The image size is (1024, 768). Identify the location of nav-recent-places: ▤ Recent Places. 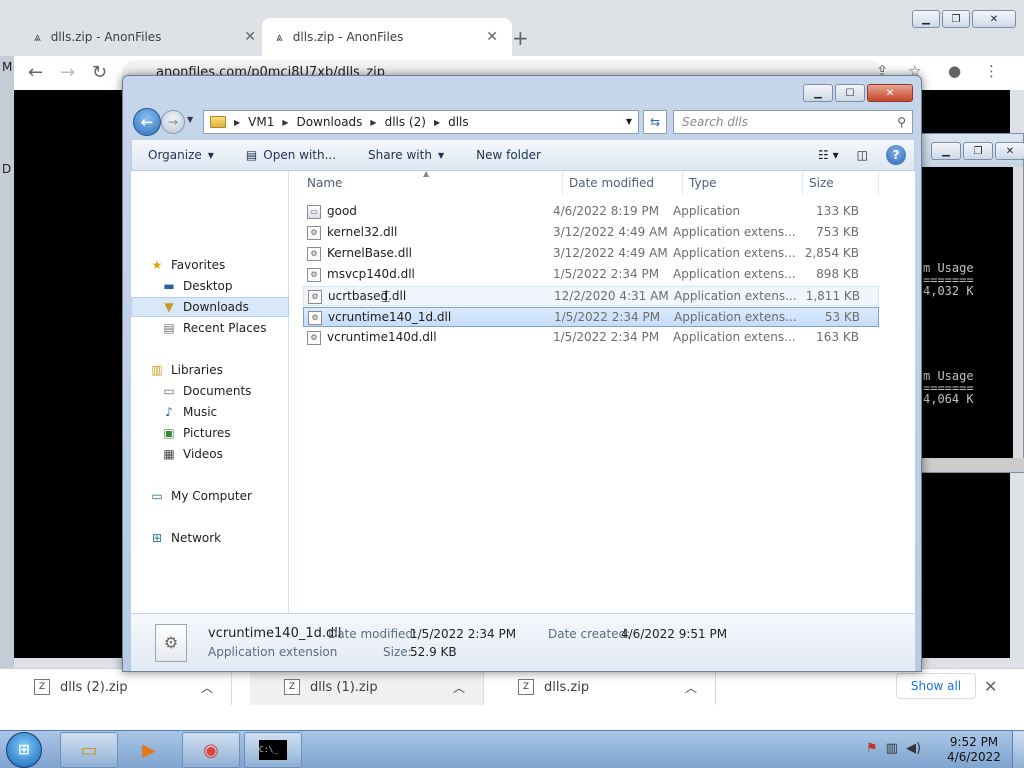
(210, 328).